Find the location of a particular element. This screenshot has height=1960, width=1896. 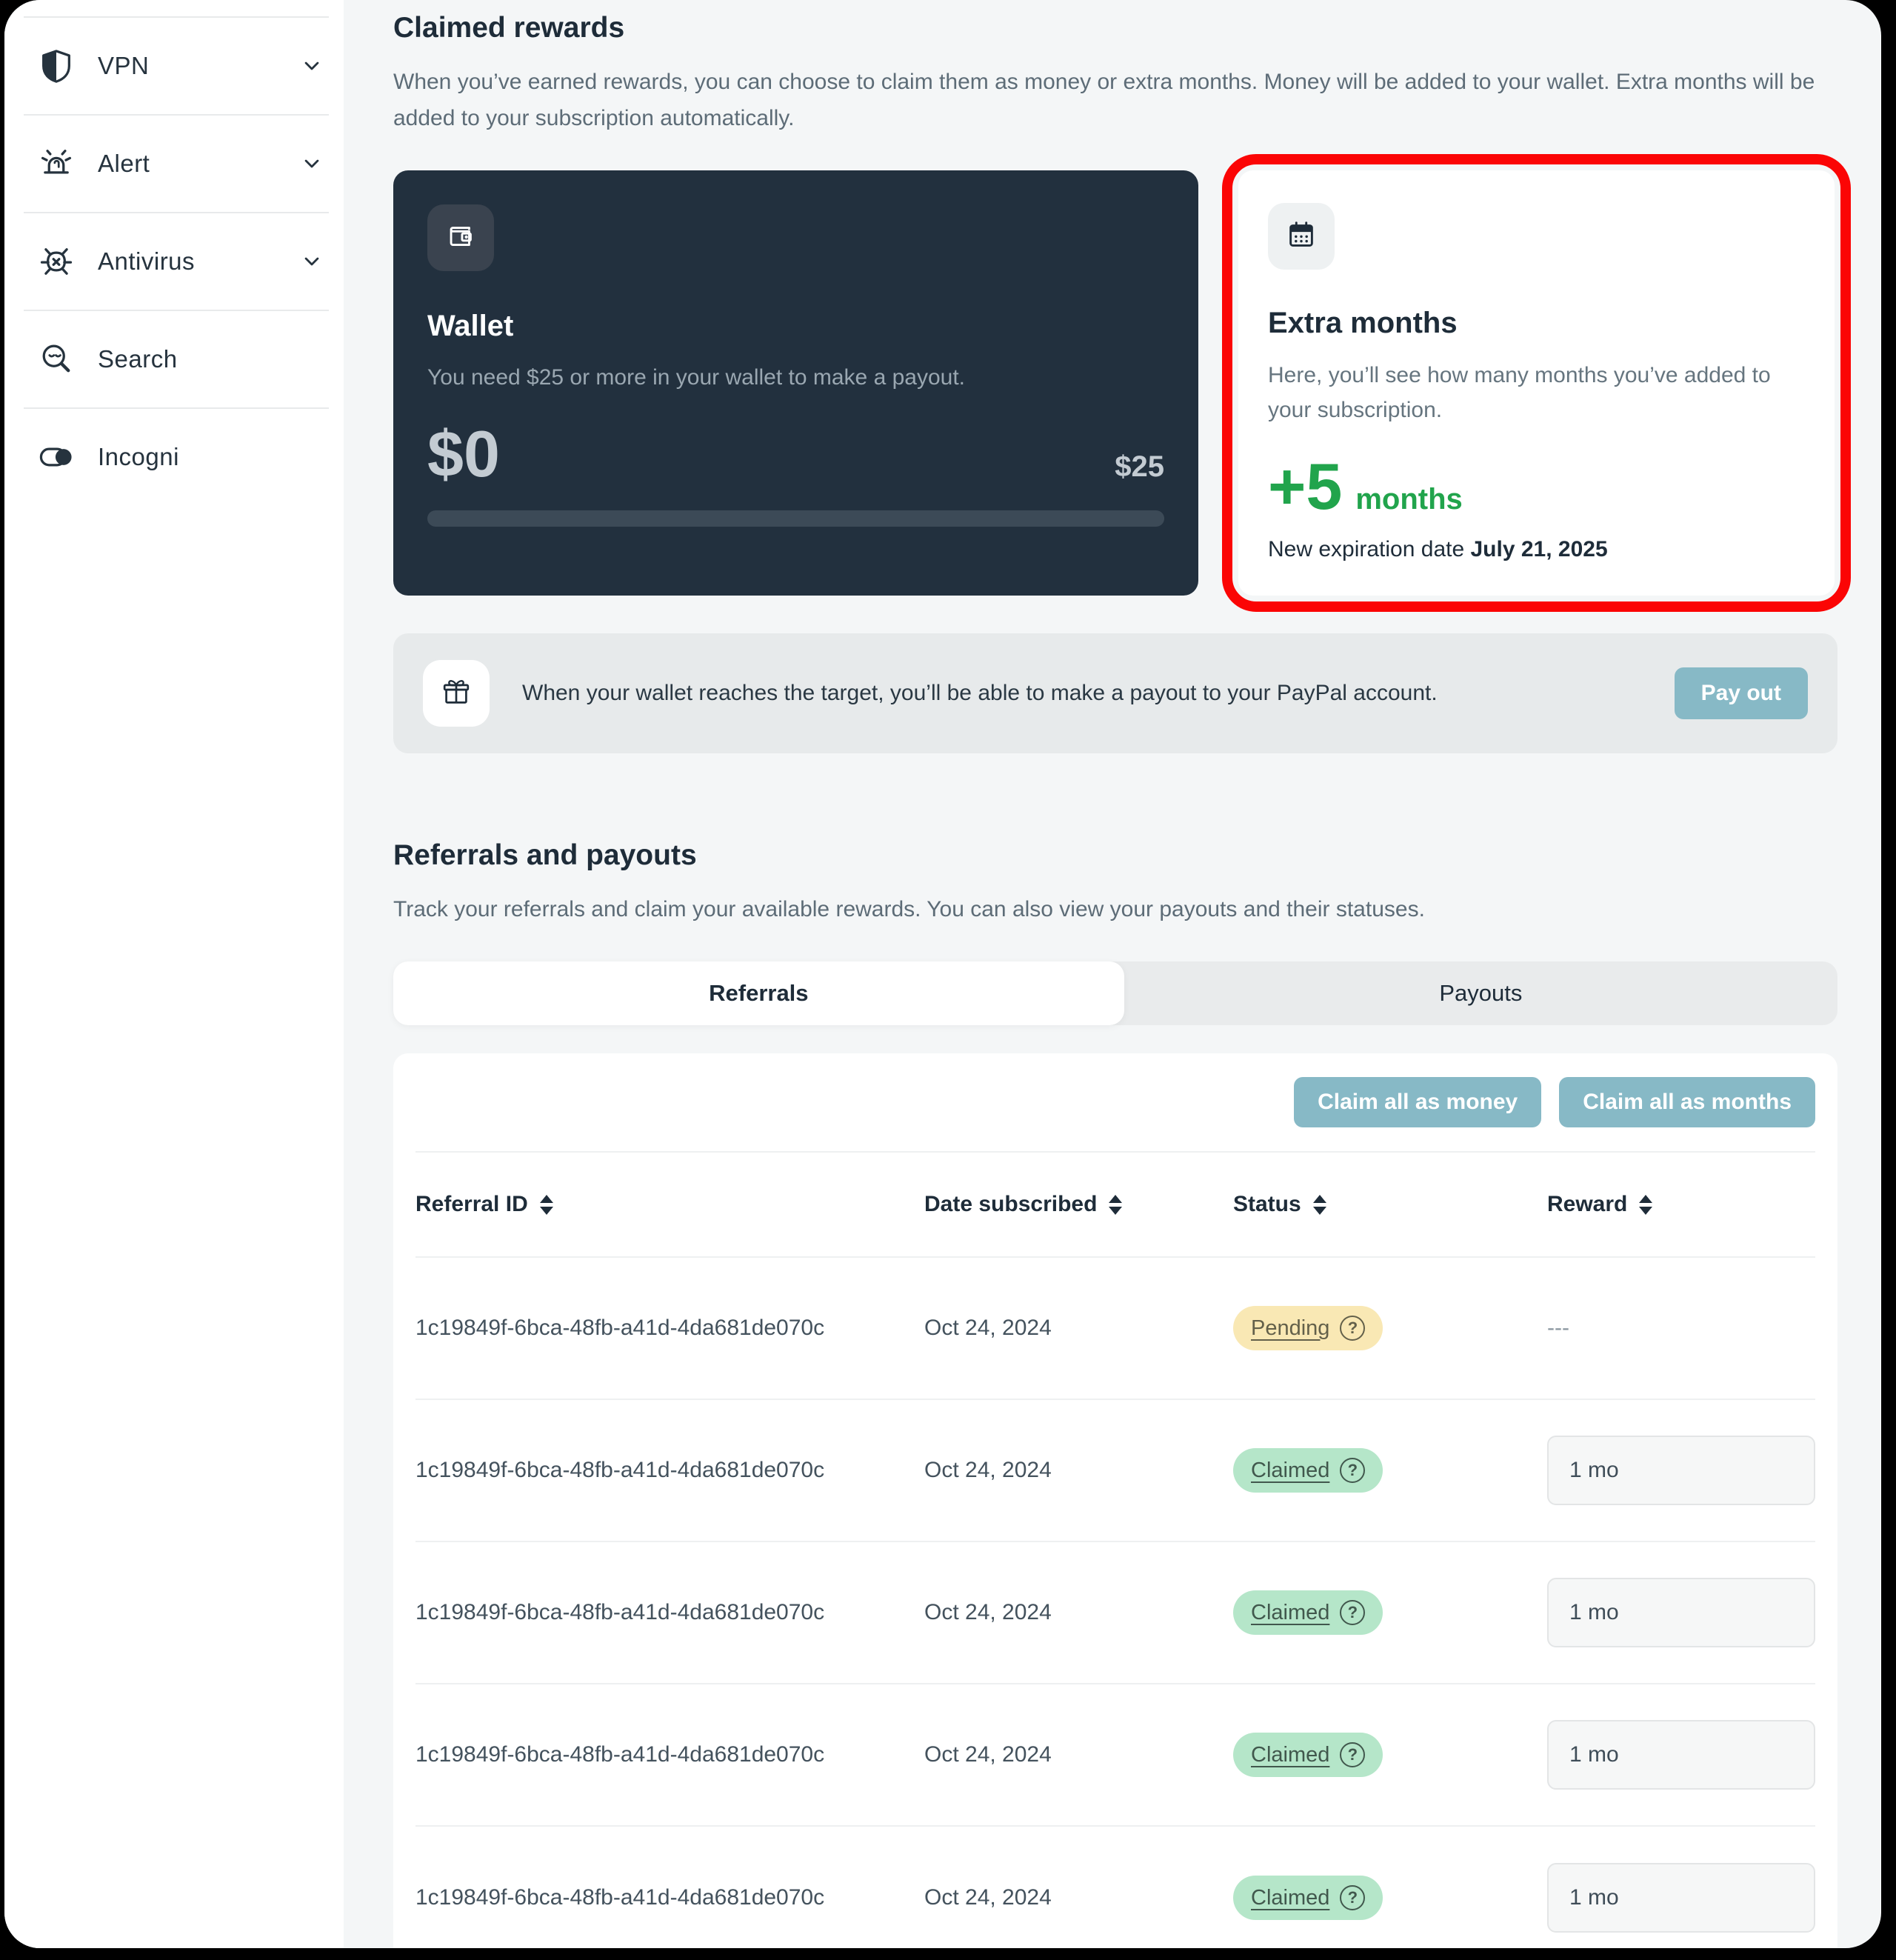

column-header-date-subscribed: Date subscribed is located at coordinates (1078, 1204).